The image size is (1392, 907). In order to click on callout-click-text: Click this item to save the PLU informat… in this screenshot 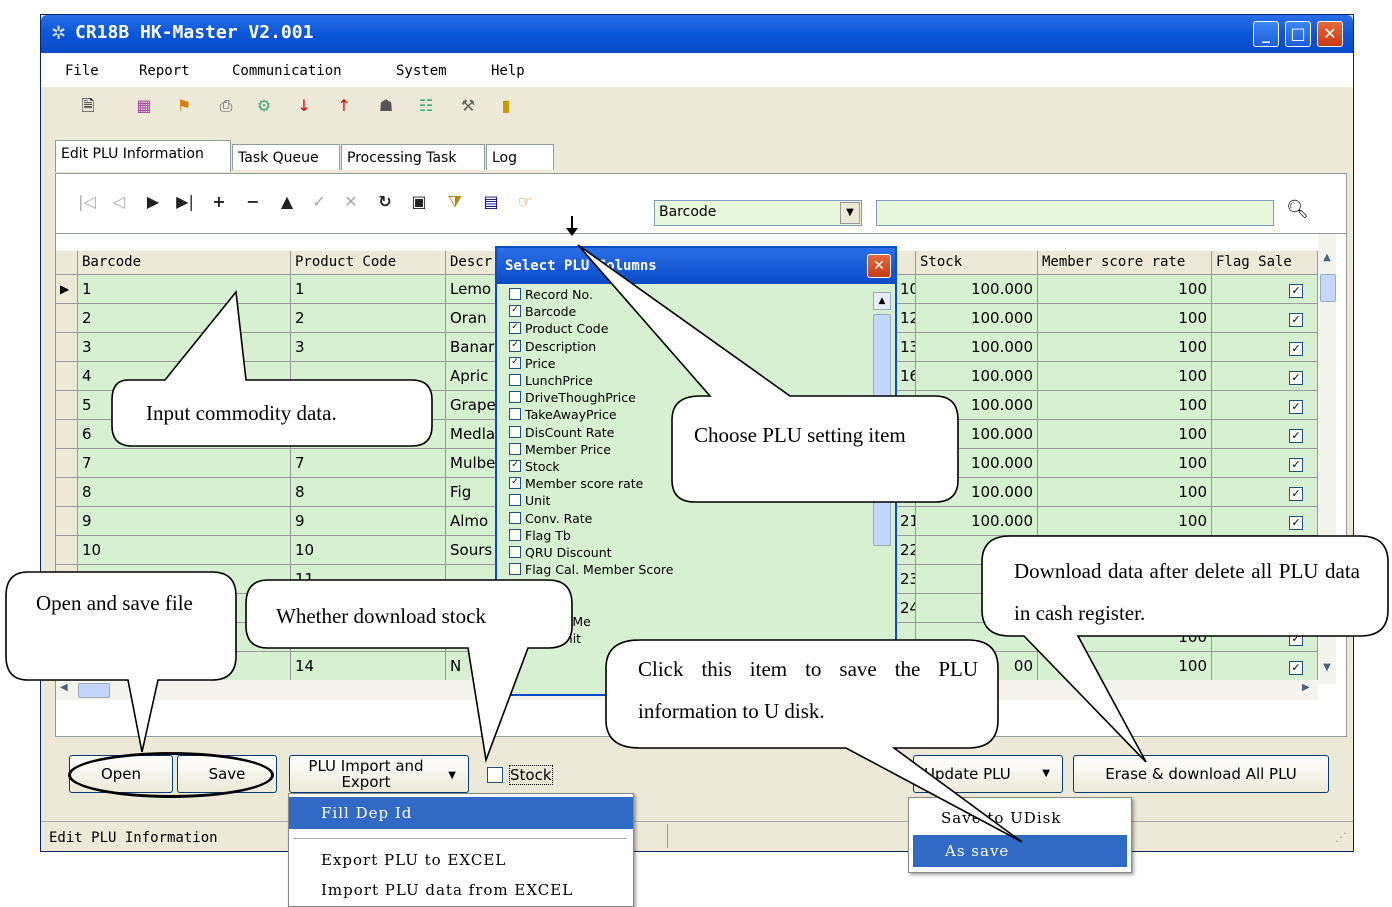, I will do `click(808, 690)`.